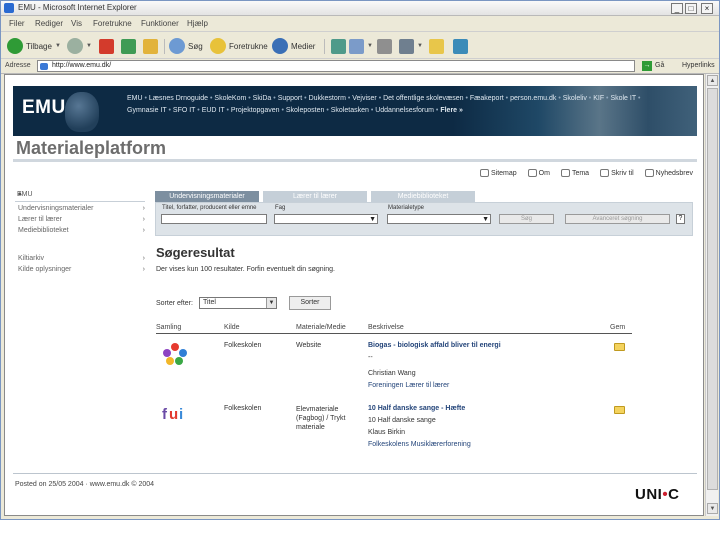 The width and height of the screenshot is (720, 540). Describe the element at coordinates (659, 65) in the screenshot. I see `go-button: Gå` at that location.